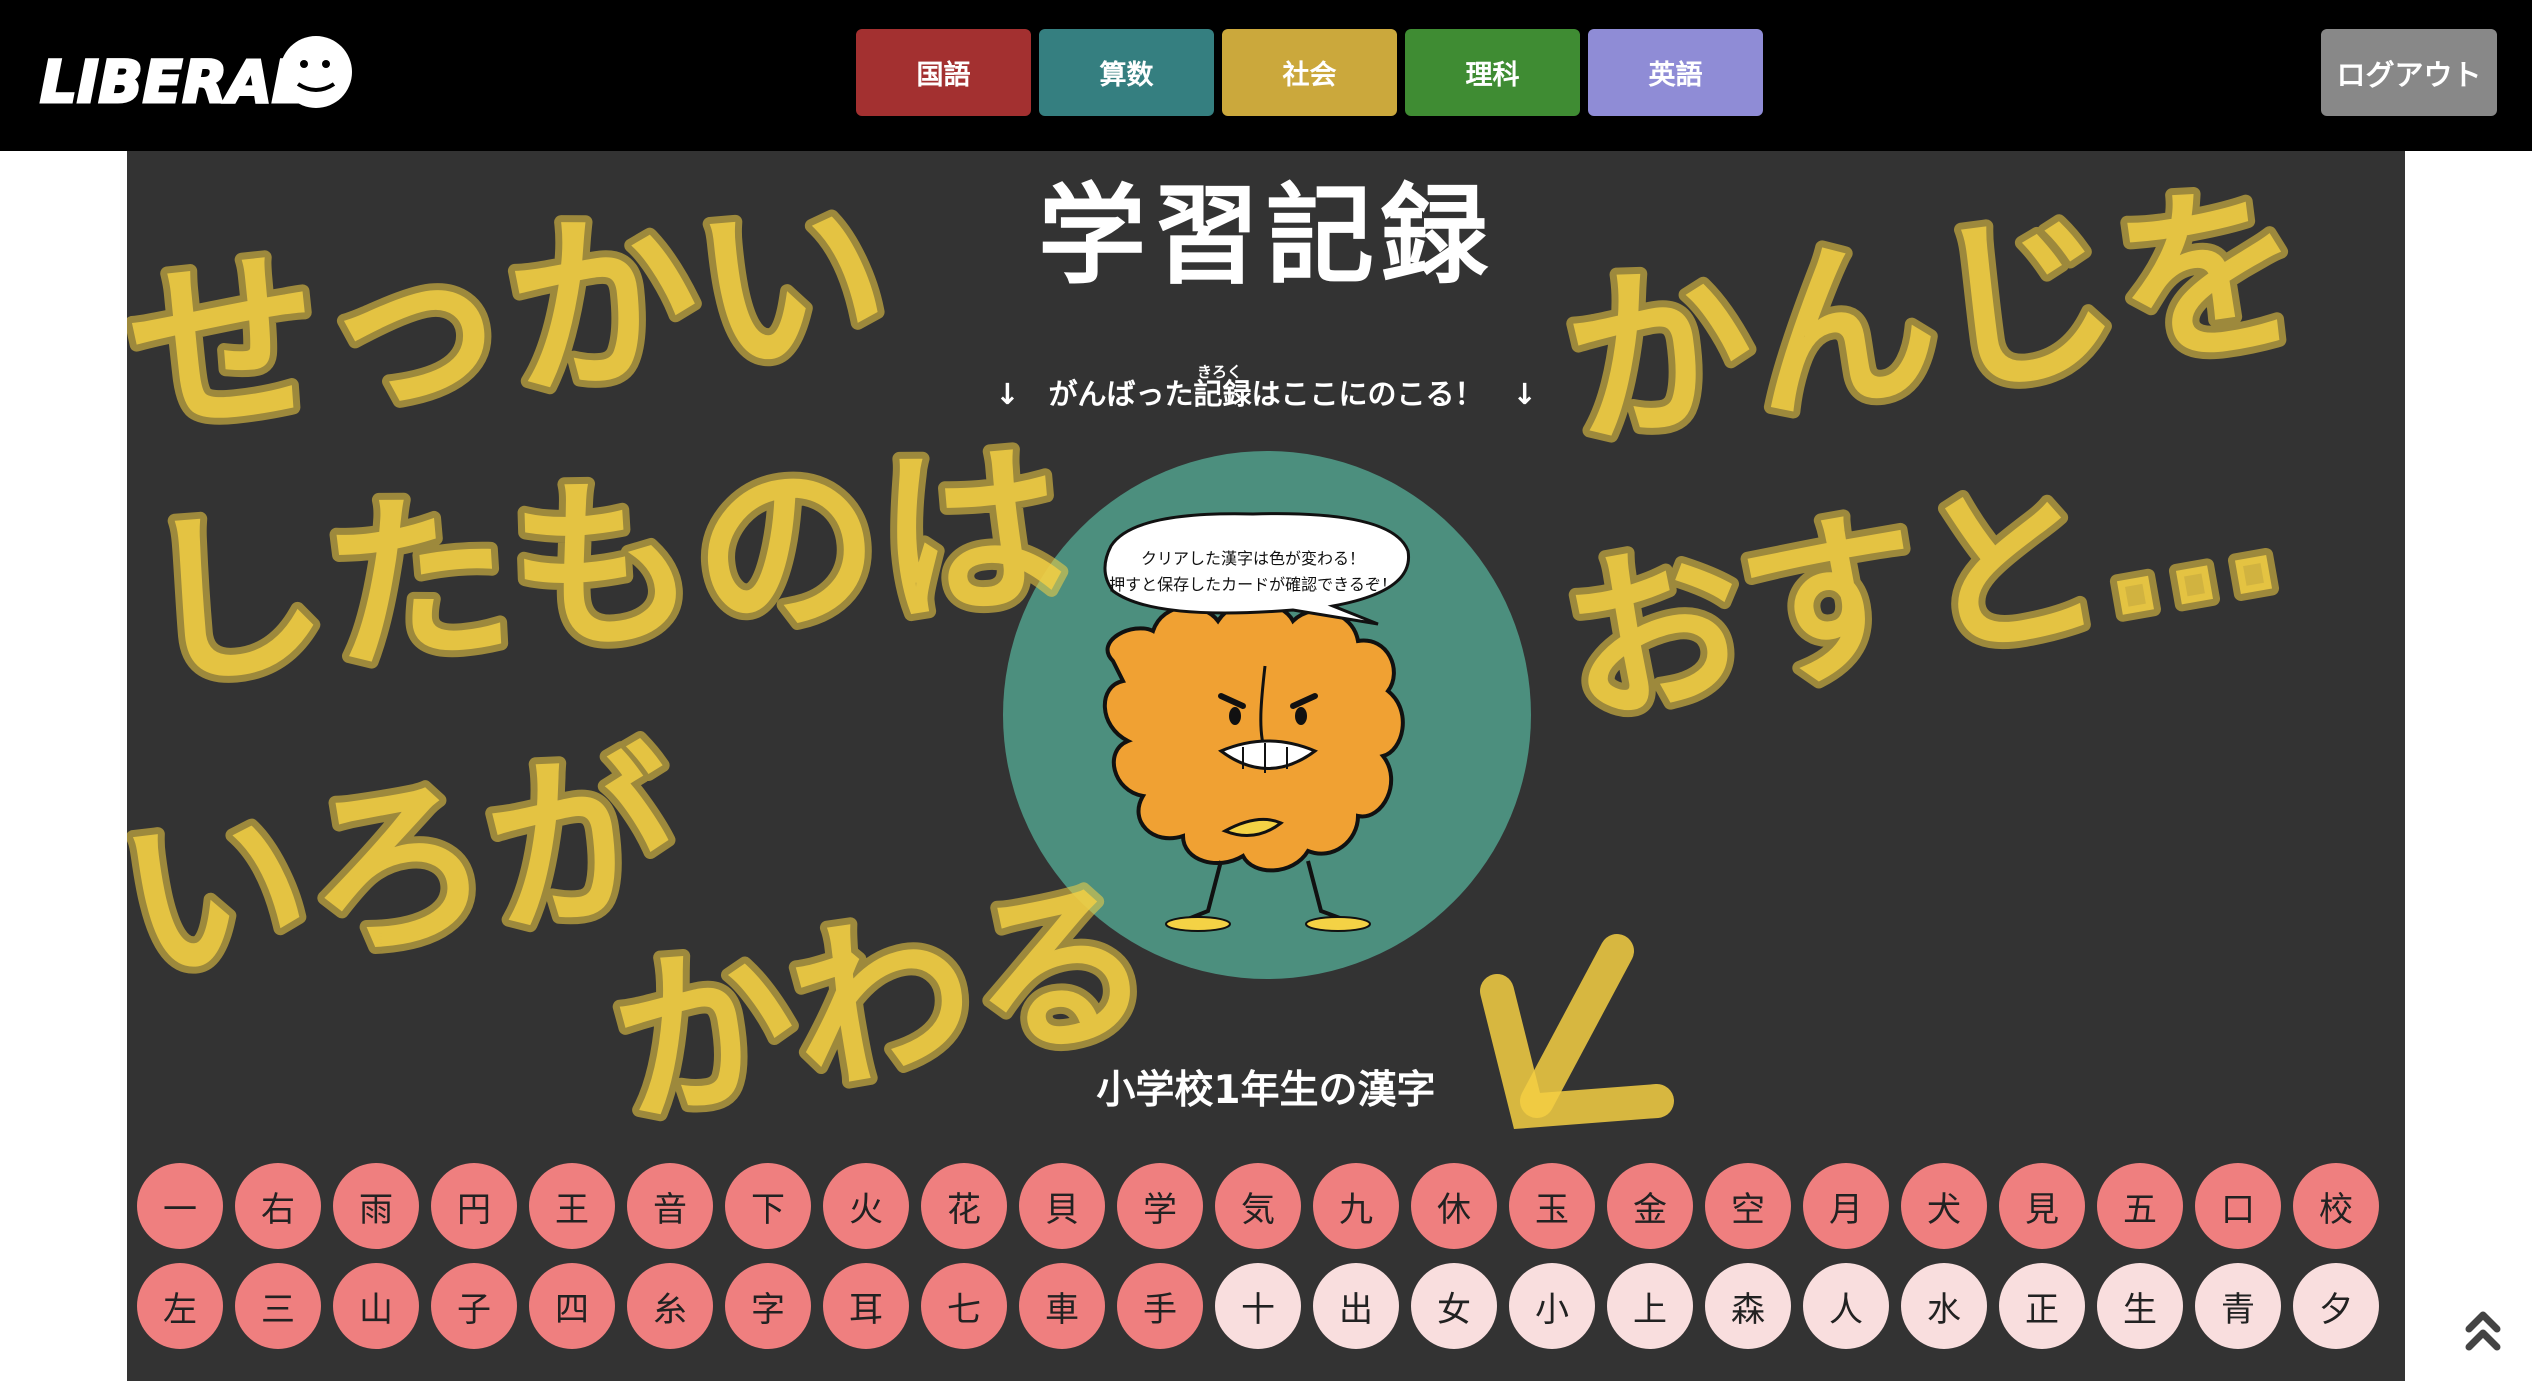 This screenshot has height=1381, width=2532. I want to click on logout-button: ログアウト, so click(2409, 72).